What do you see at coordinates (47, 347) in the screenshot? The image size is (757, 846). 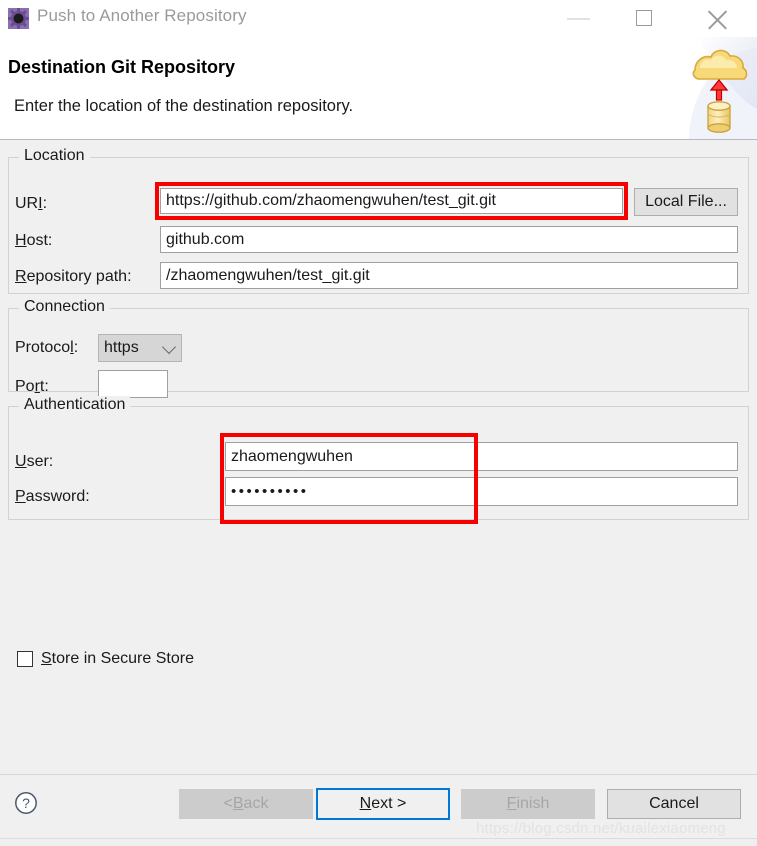 I see `protocol-label: Protocol:` at bounding box center [47, 347].